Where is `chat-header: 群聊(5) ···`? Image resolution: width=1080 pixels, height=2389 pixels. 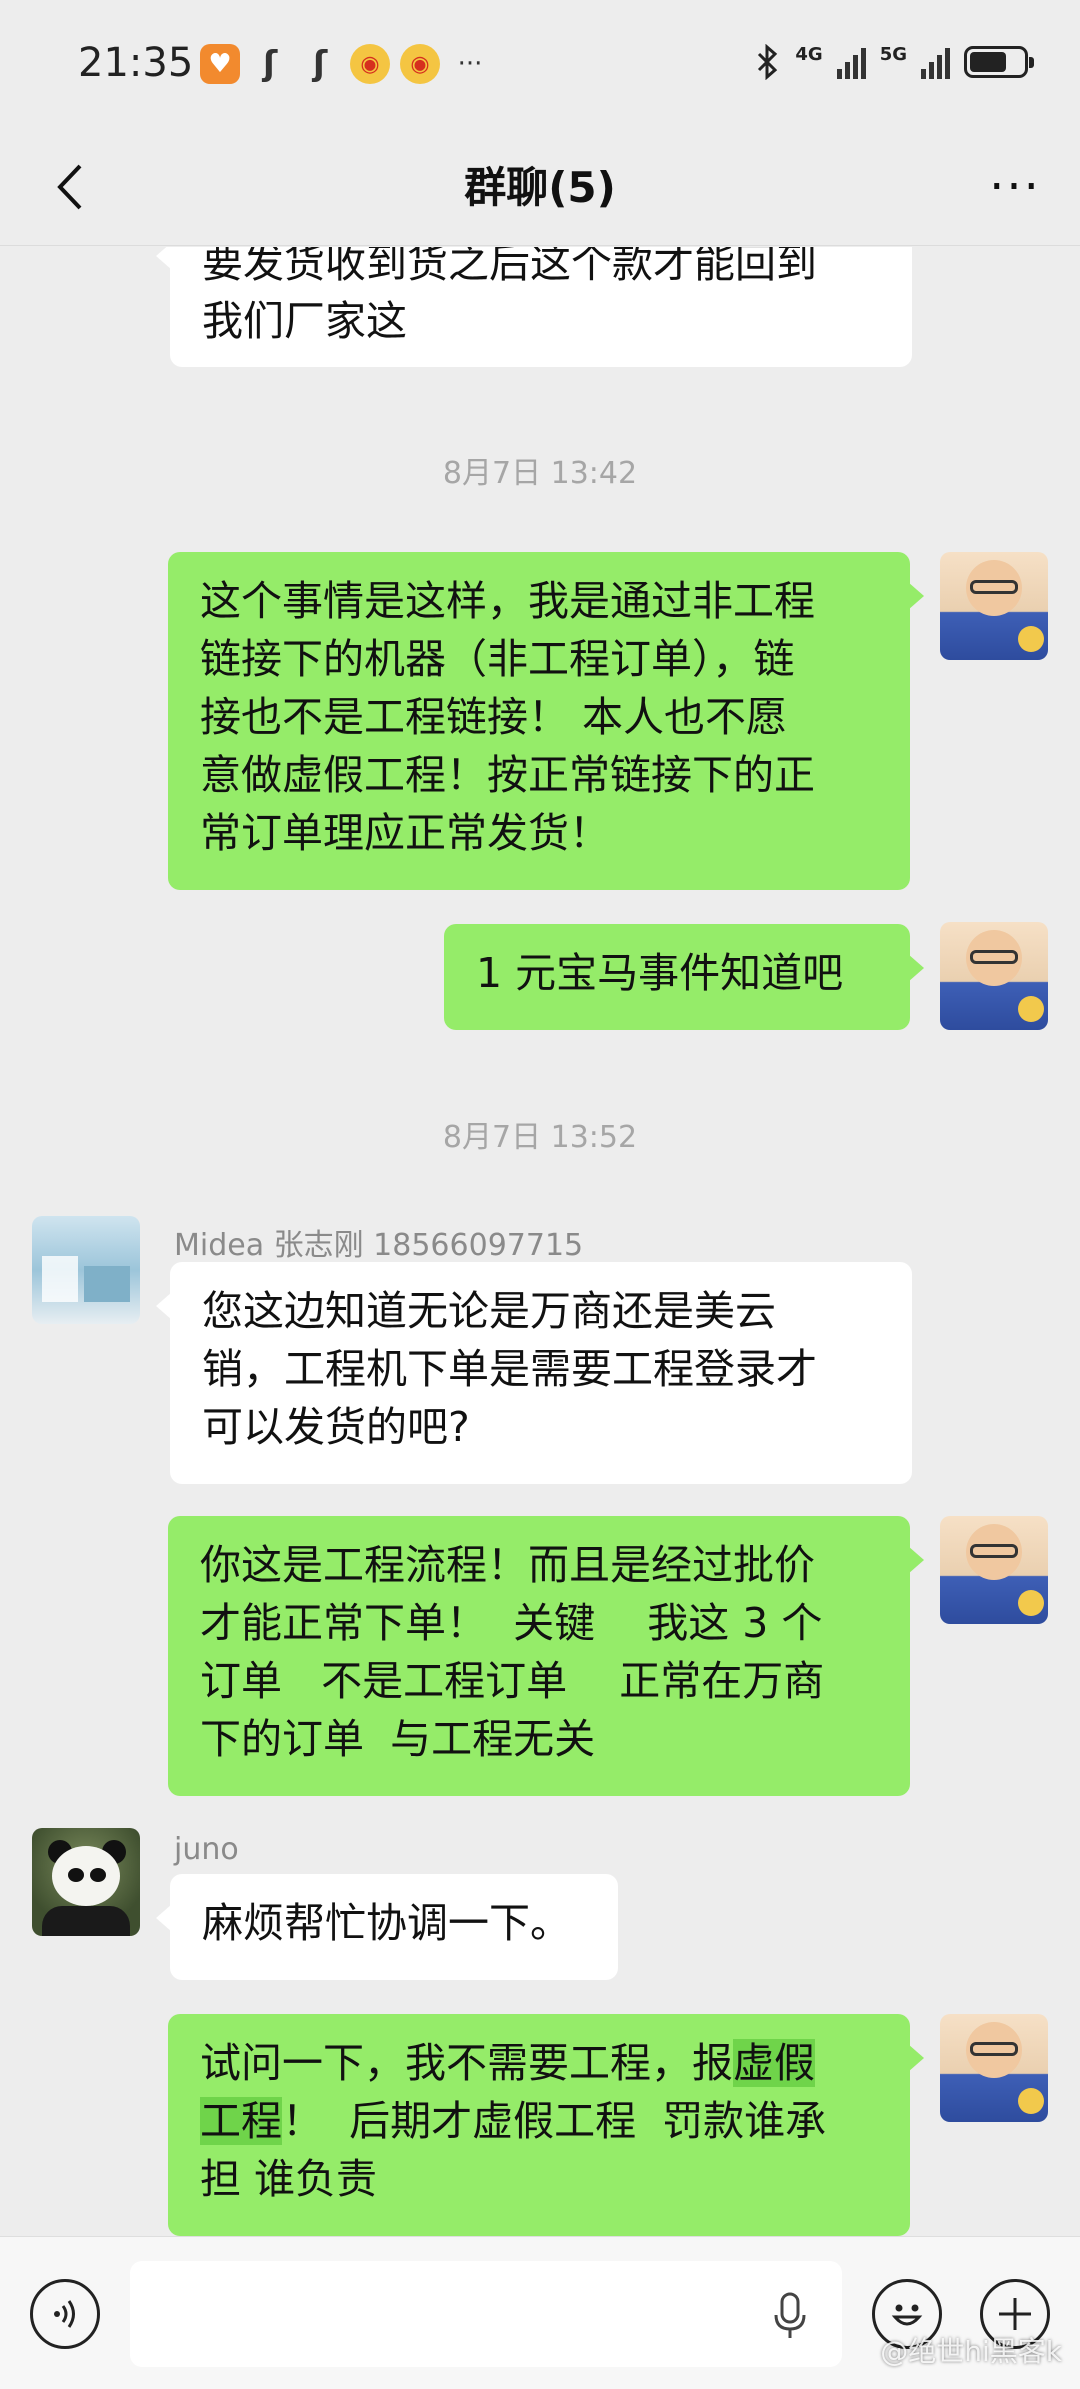 chat-header: 群聊(5) ··· is located at coordinates (540, 188).